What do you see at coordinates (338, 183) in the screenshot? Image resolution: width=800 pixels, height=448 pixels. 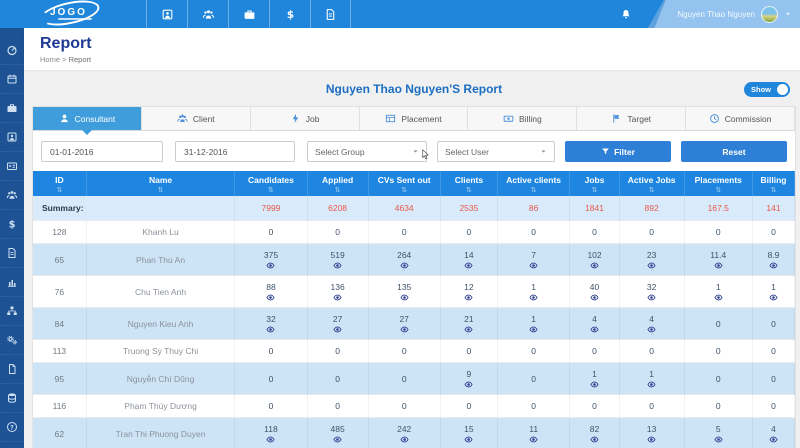 I see `column-header-applied: Applied ⇅` at bounding box center [338, 183].